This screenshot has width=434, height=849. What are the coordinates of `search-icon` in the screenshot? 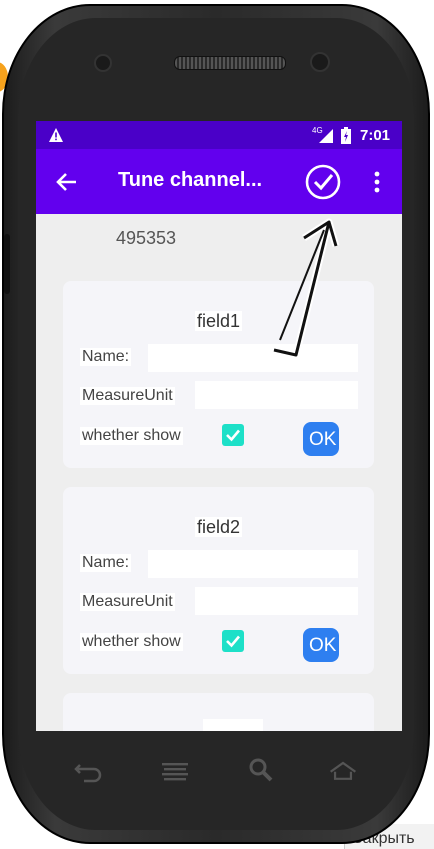 It's located at (261, 770).